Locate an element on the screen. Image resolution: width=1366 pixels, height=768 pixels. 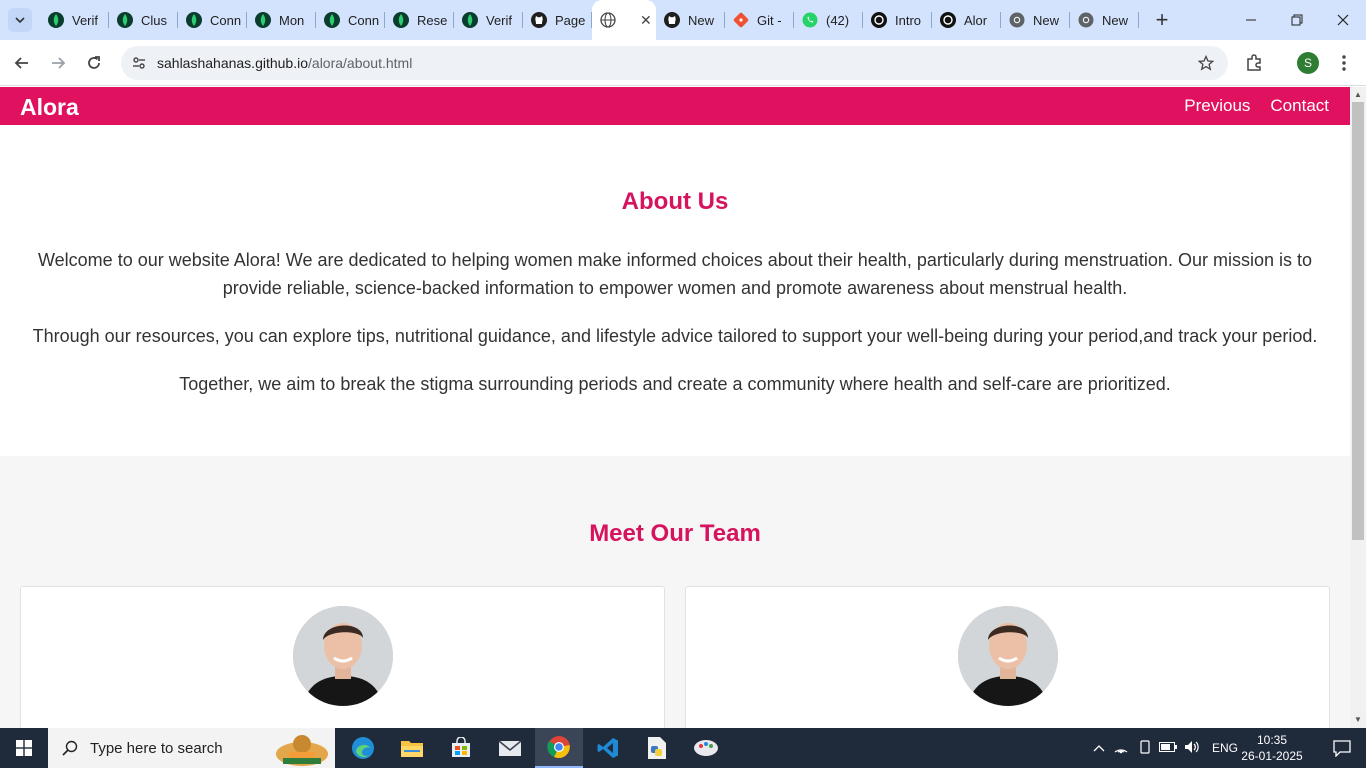
browser-tab: Page is located at coordinates (557, 20).